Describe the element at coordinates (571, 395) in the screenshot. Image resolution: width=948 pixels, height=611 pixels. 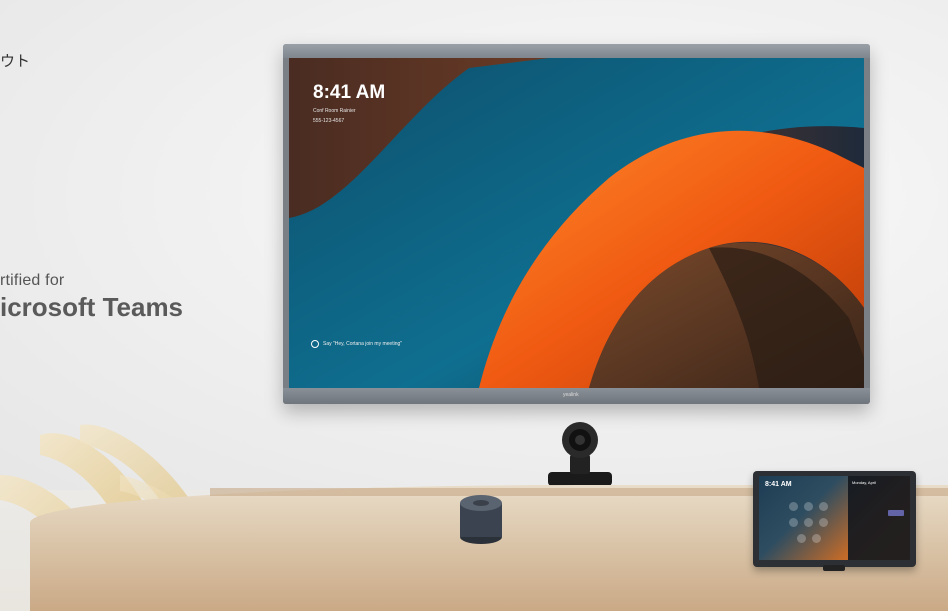
I see `display-brand-logo: yealink` at that location.